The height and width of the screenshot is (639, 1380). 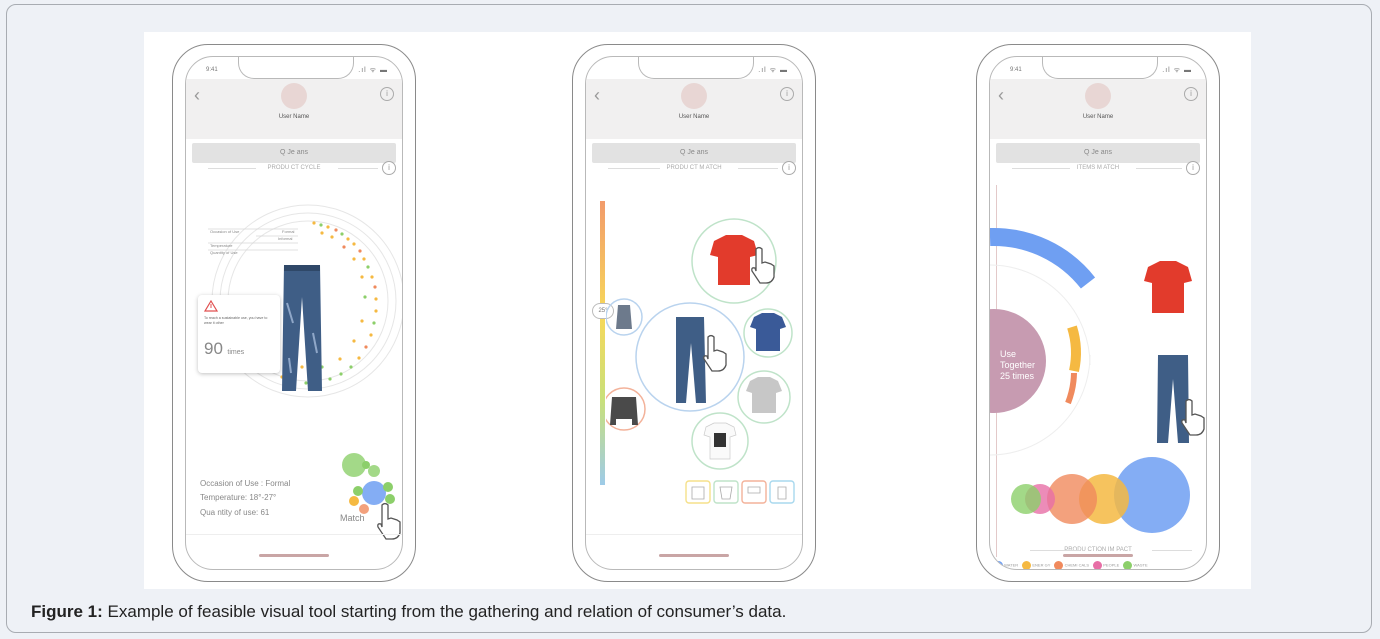 What do you see at coordinates (998, 565) in the screenshot?
I see `water-legend-dot` at bounding box center [998, 565].